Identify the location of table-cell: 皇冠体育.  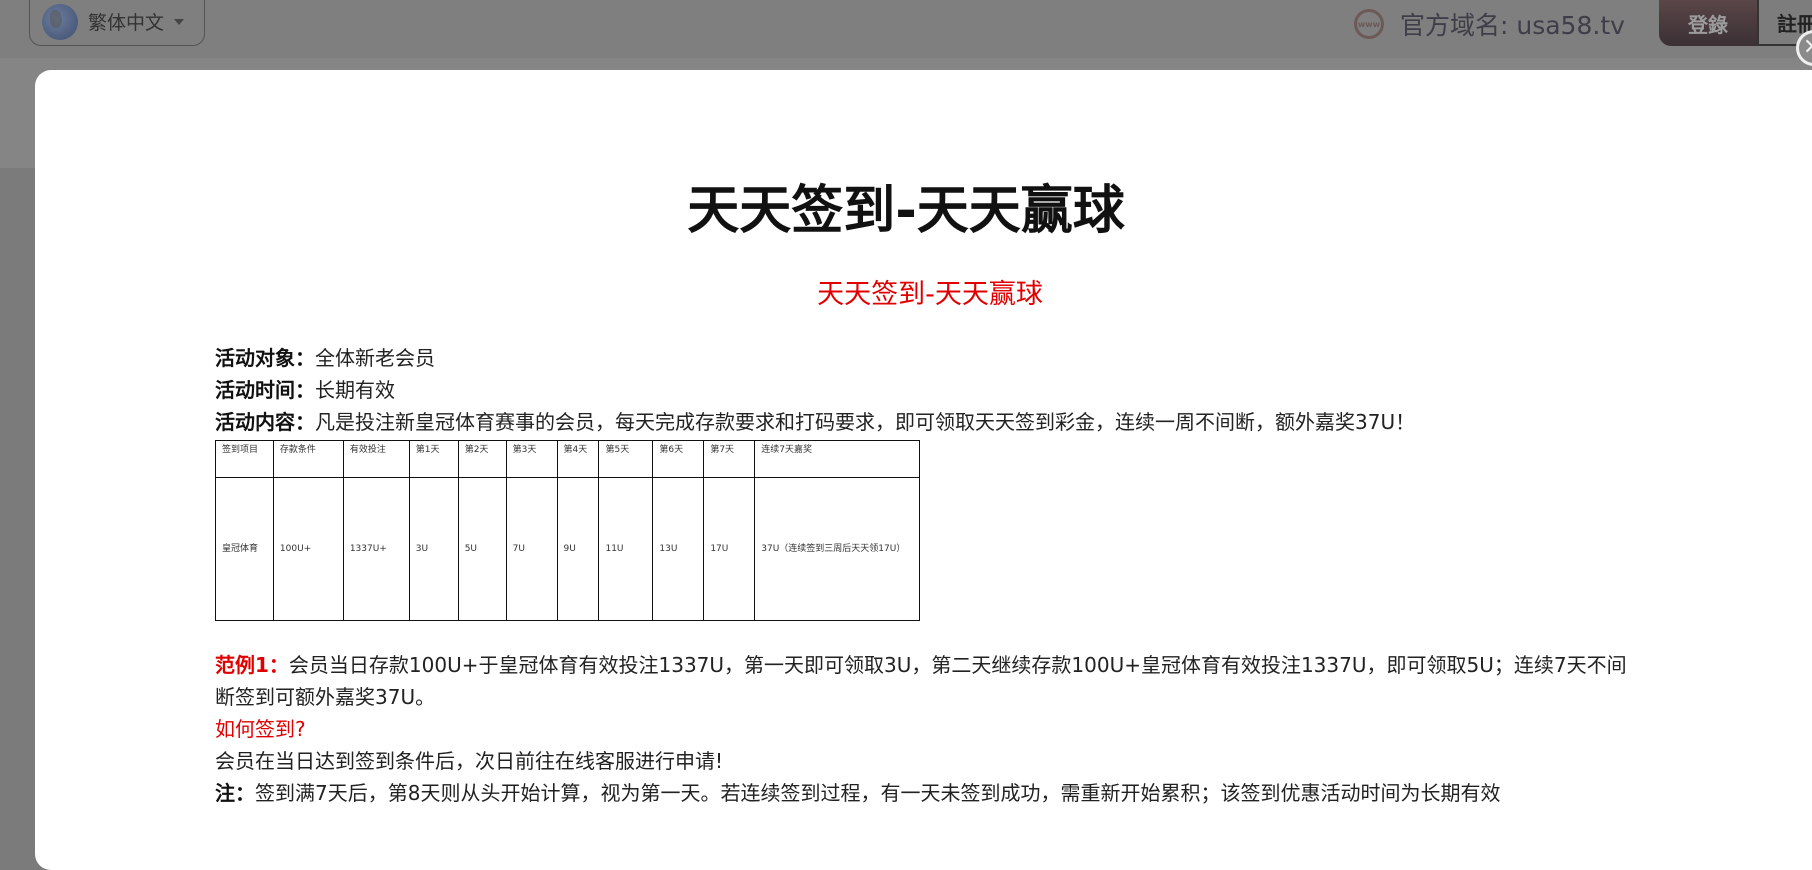
(244, 549).